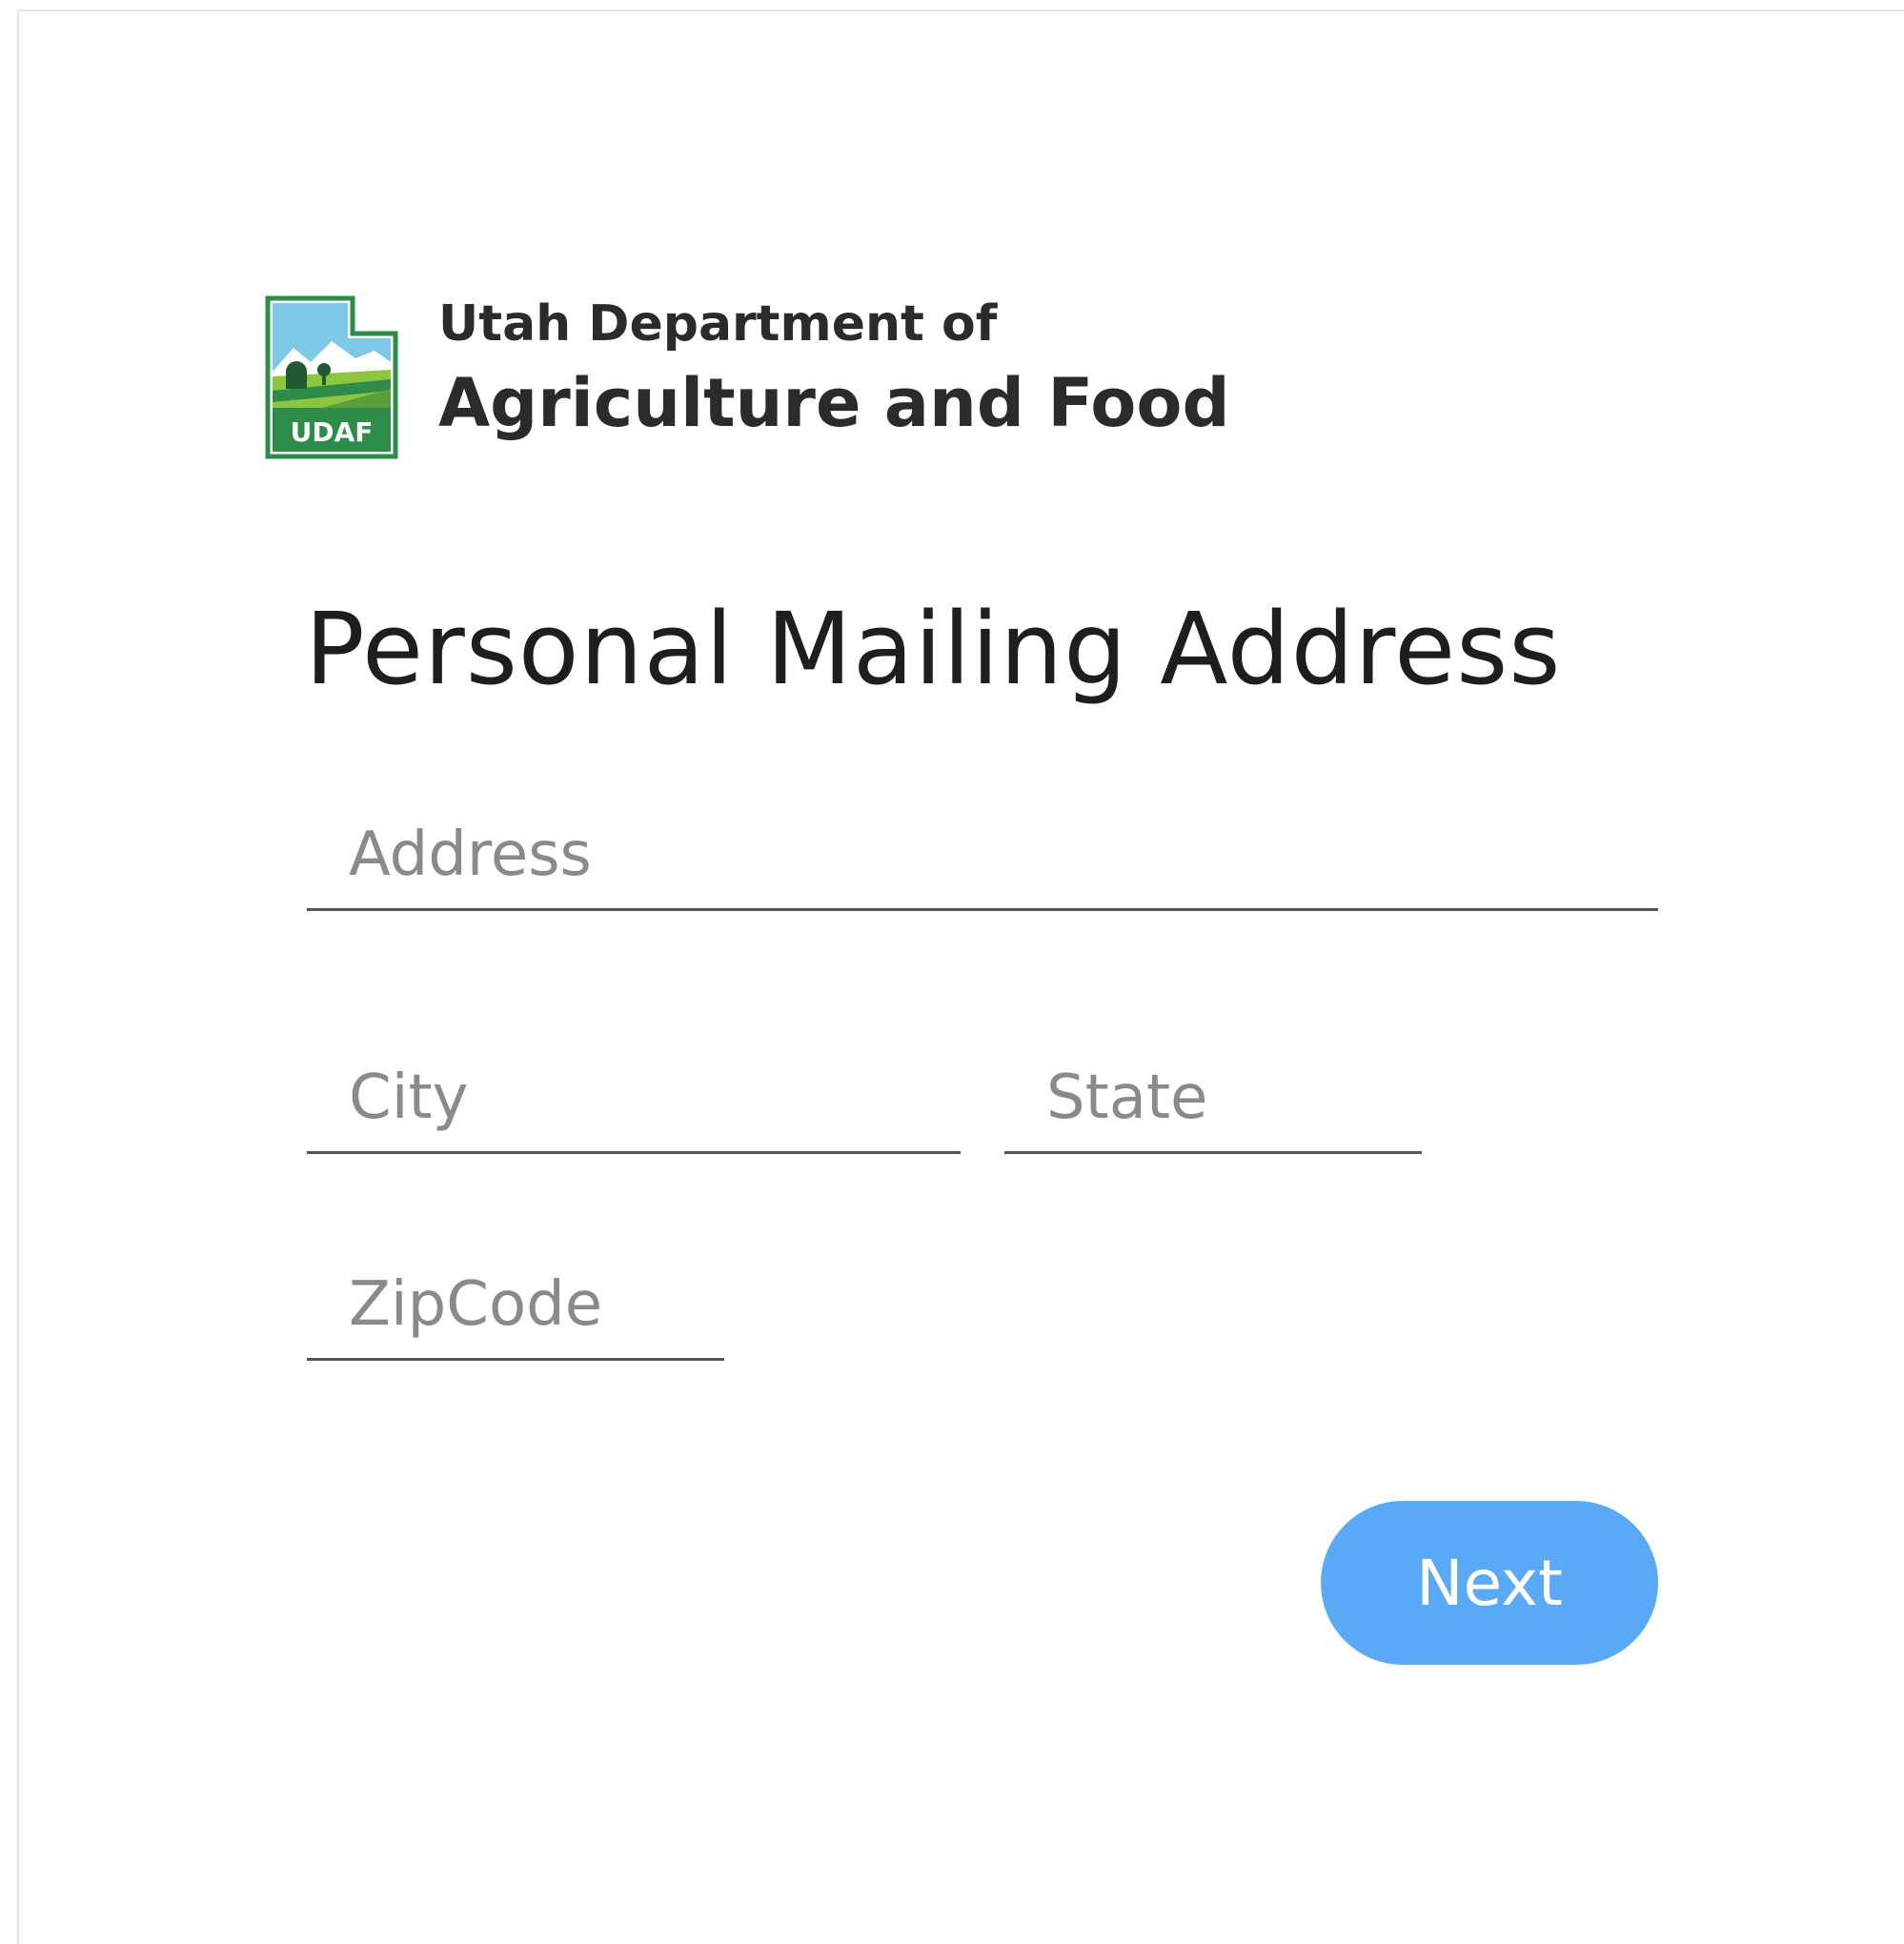 This screenshot has height=1944, width=1904. What do you see at coordinates (1213, 1098) in the screenshot?
I see `state-input` at bounding box center [1213, 1098].